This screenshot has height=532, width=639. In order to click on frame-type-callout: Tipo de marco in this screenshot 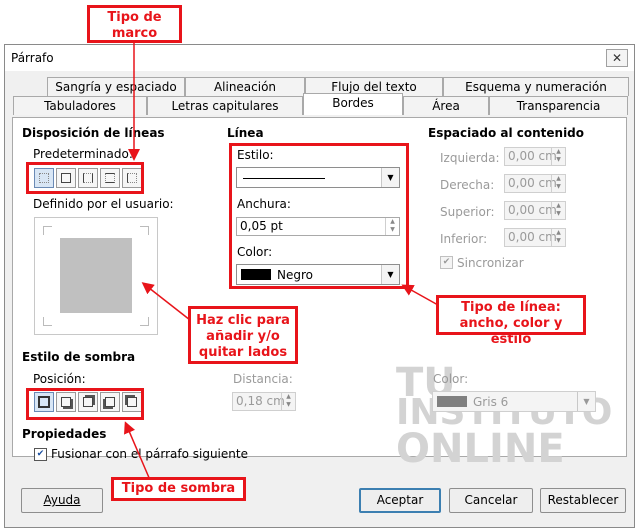, I will do `click(134, 24)`.